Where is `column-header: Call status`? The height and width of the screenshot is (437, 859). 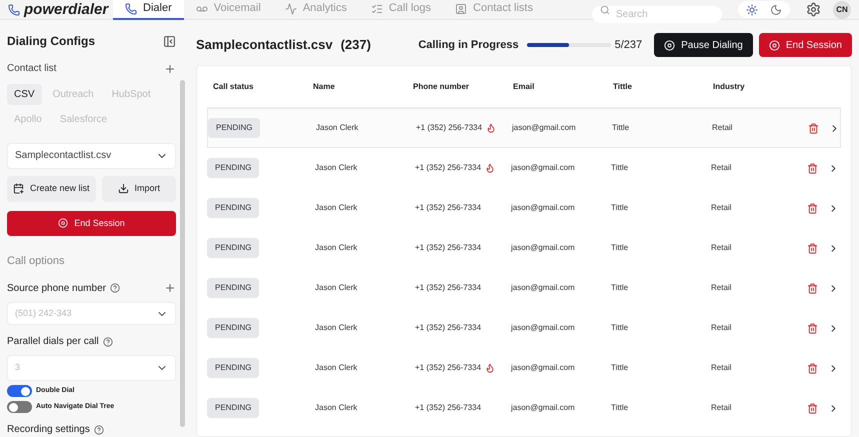 column-header: Call status is located at coordinates (233, 86).